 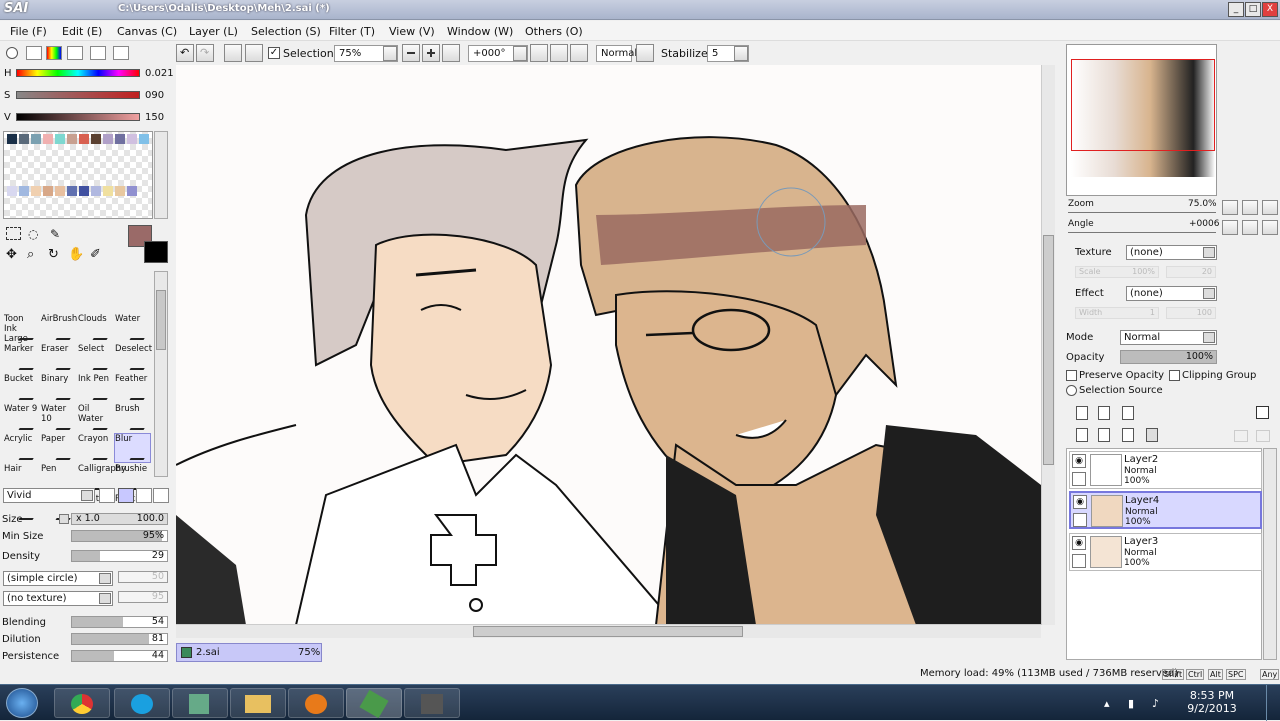 What do you see at coordinates (1253, 9) in the screenshot?
I see `maximize-button: □` at bounding box center [1253, 9].